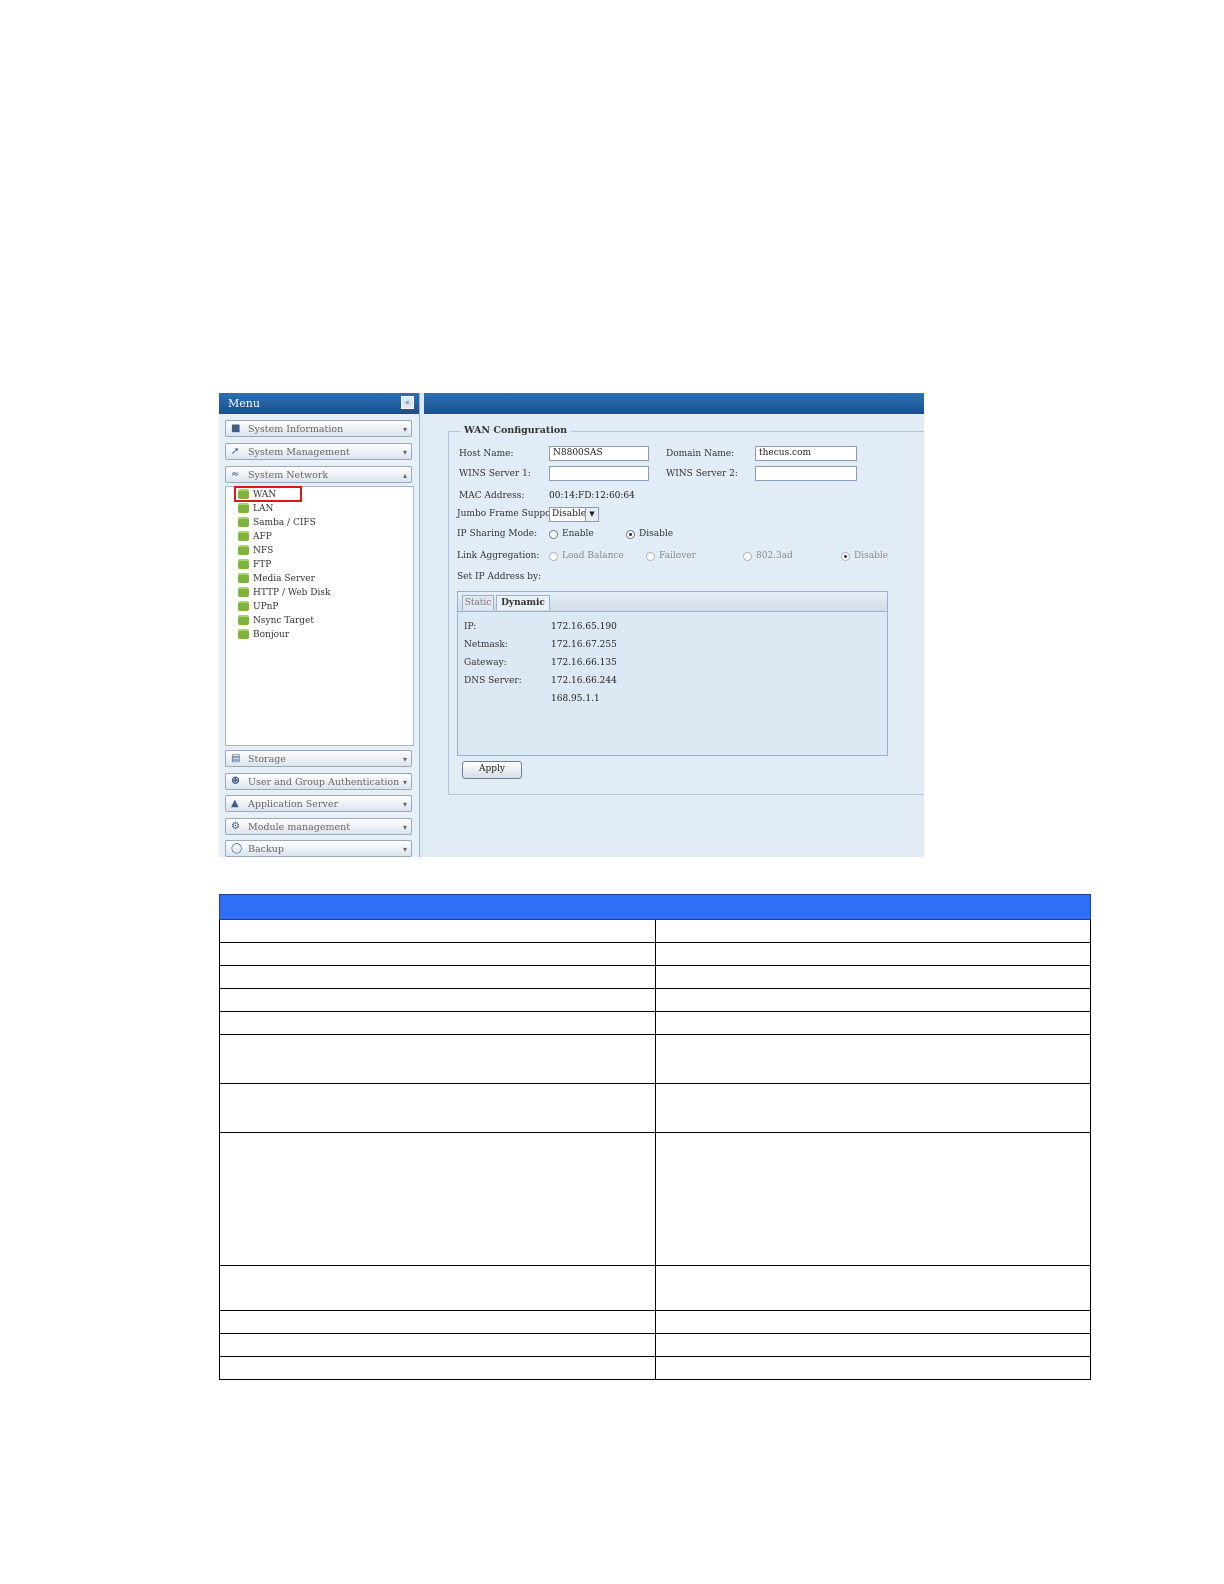  What do you see at coordinates (845, 556) in the screenshot?
I see `link-agg-disable-radio` at bounding box center [845, 556].